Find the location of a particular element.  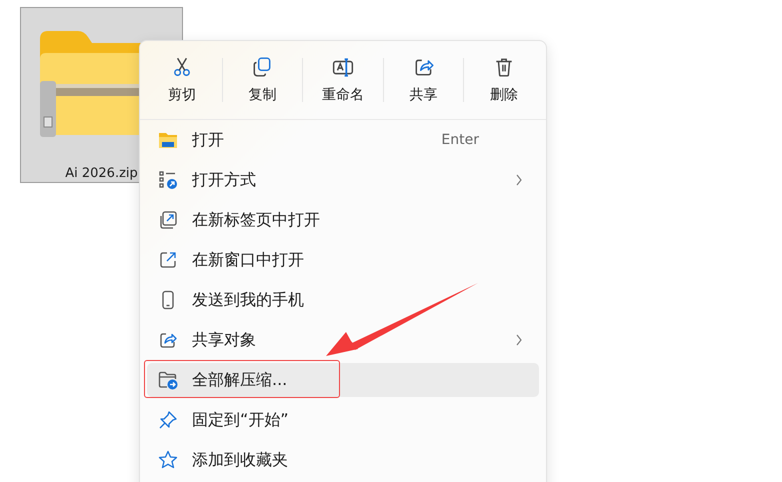

menu-item: 添加到收藏夹 is located at coordinates (343, 460).